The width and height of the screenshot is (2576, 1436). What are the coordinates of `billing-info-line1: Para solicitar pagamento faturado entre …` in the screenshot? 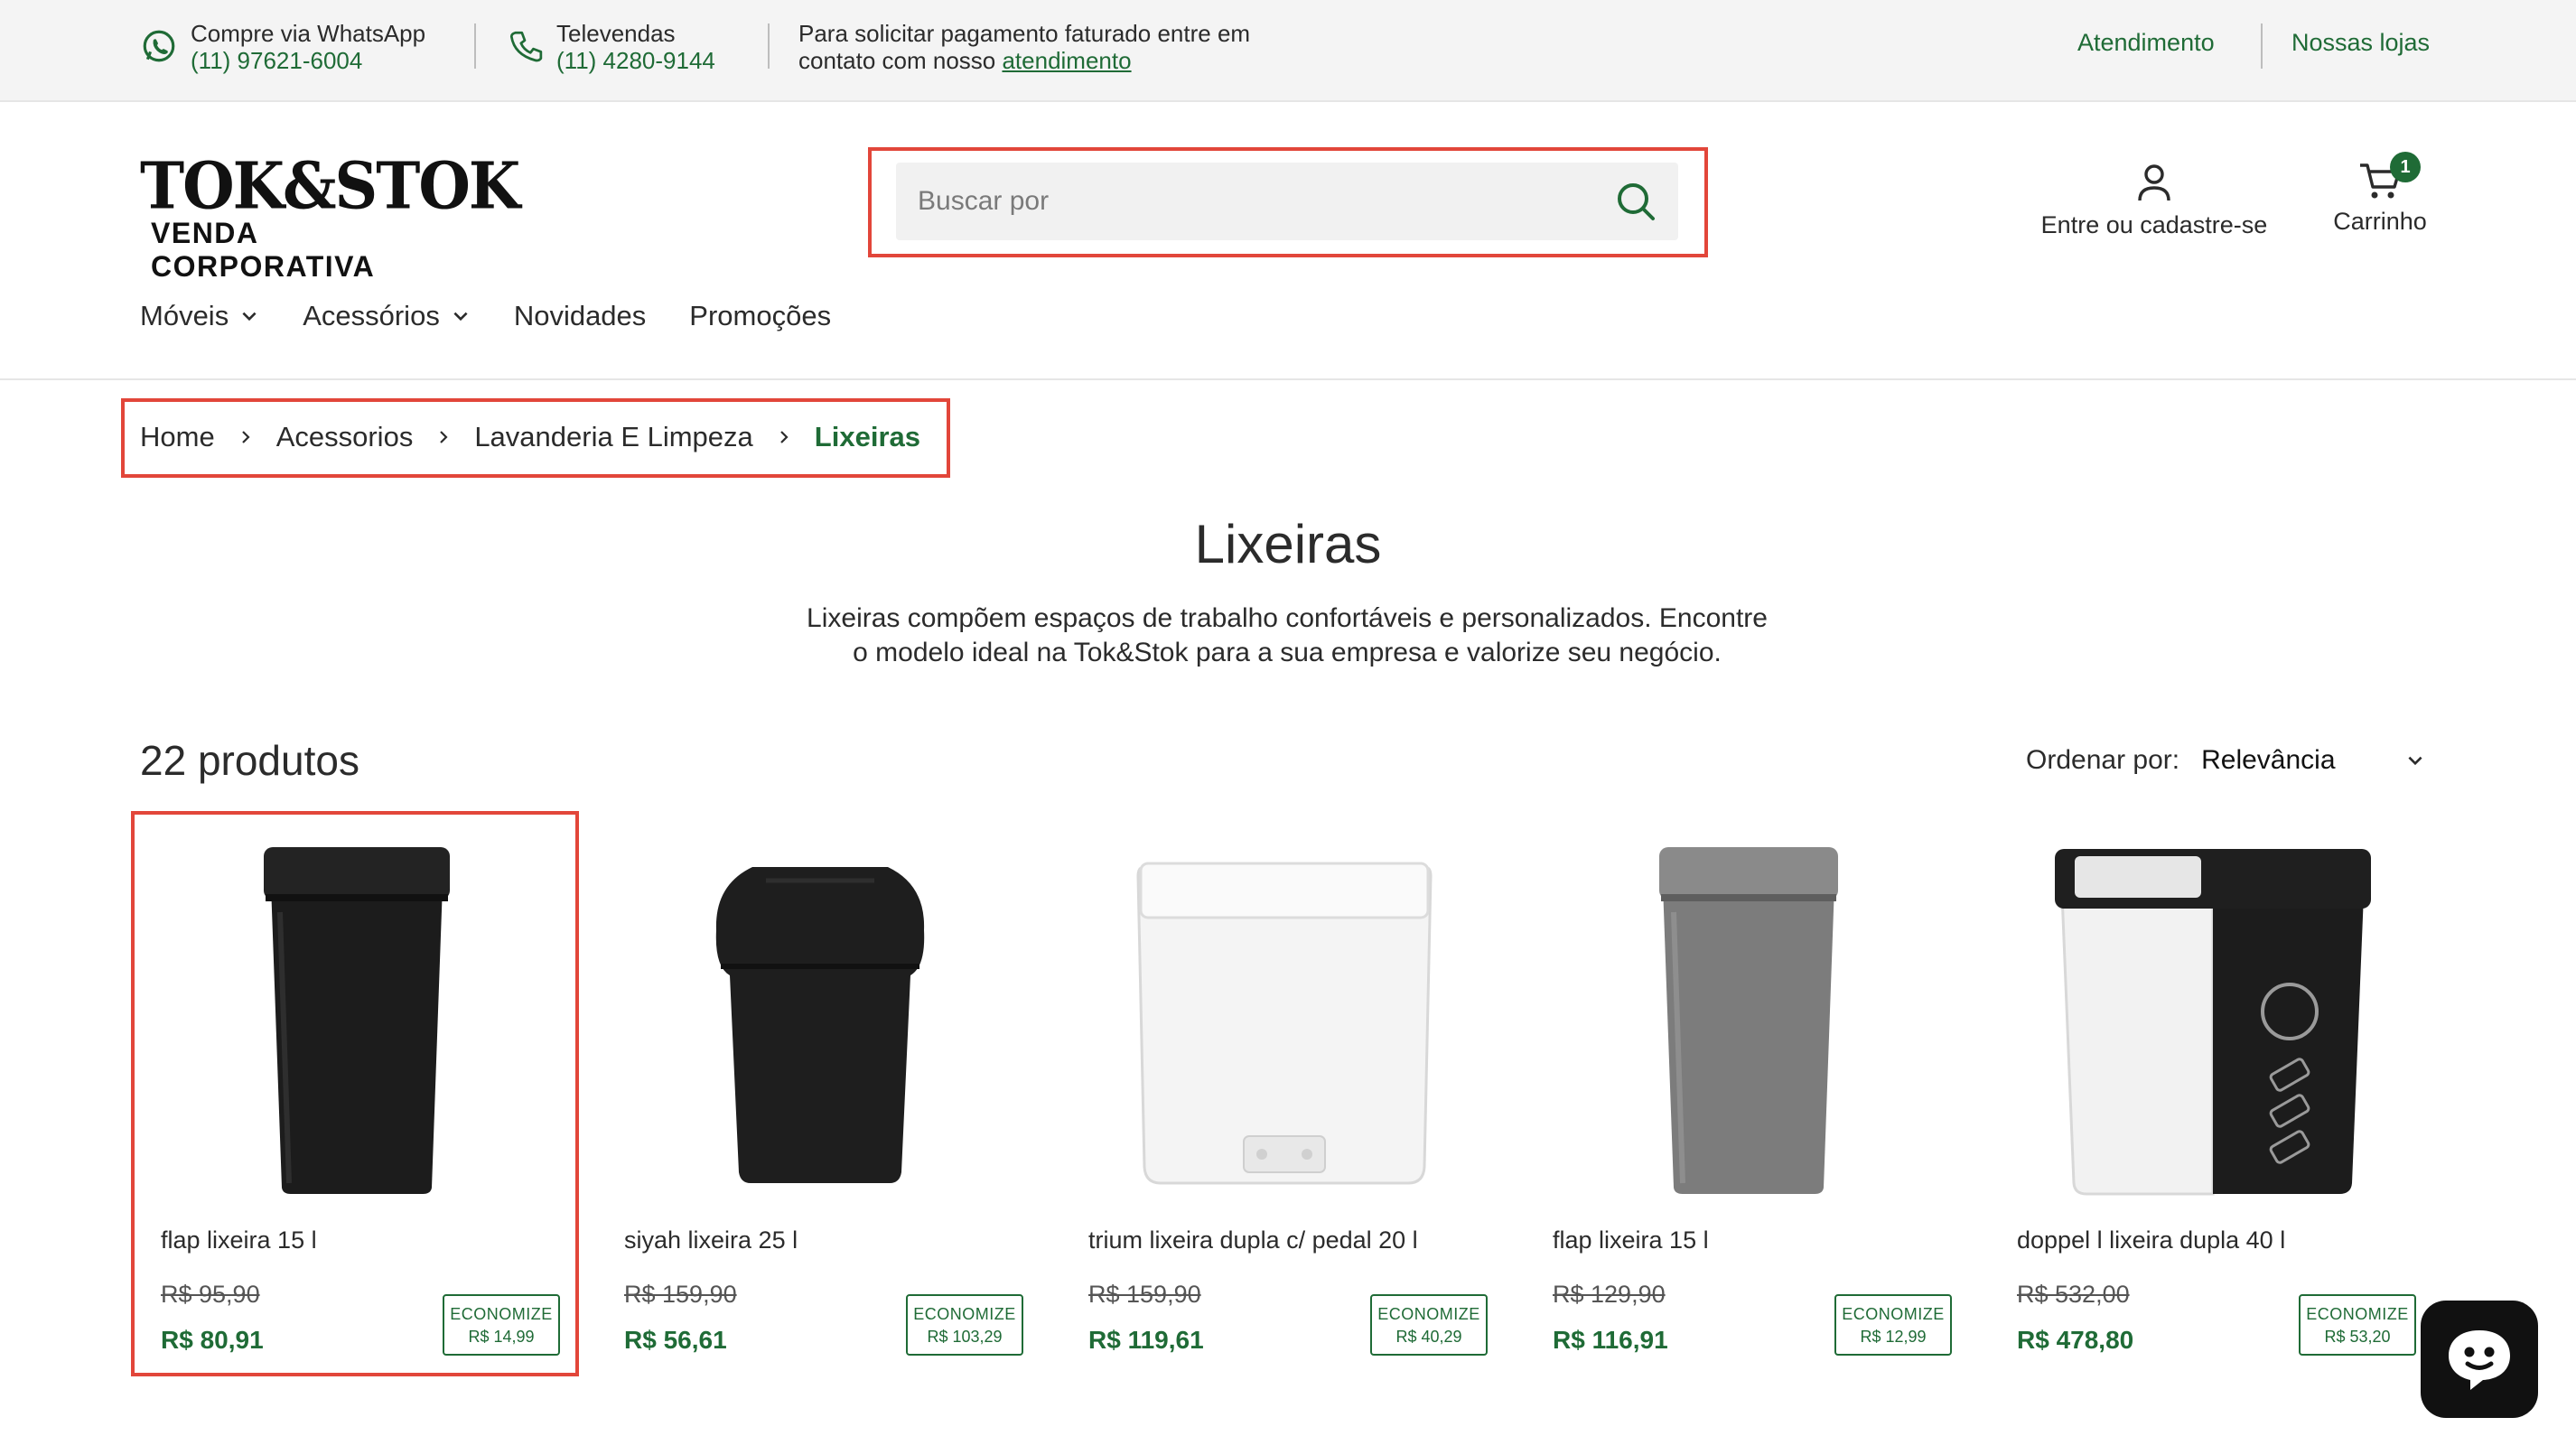 It's located at (1024, 33).